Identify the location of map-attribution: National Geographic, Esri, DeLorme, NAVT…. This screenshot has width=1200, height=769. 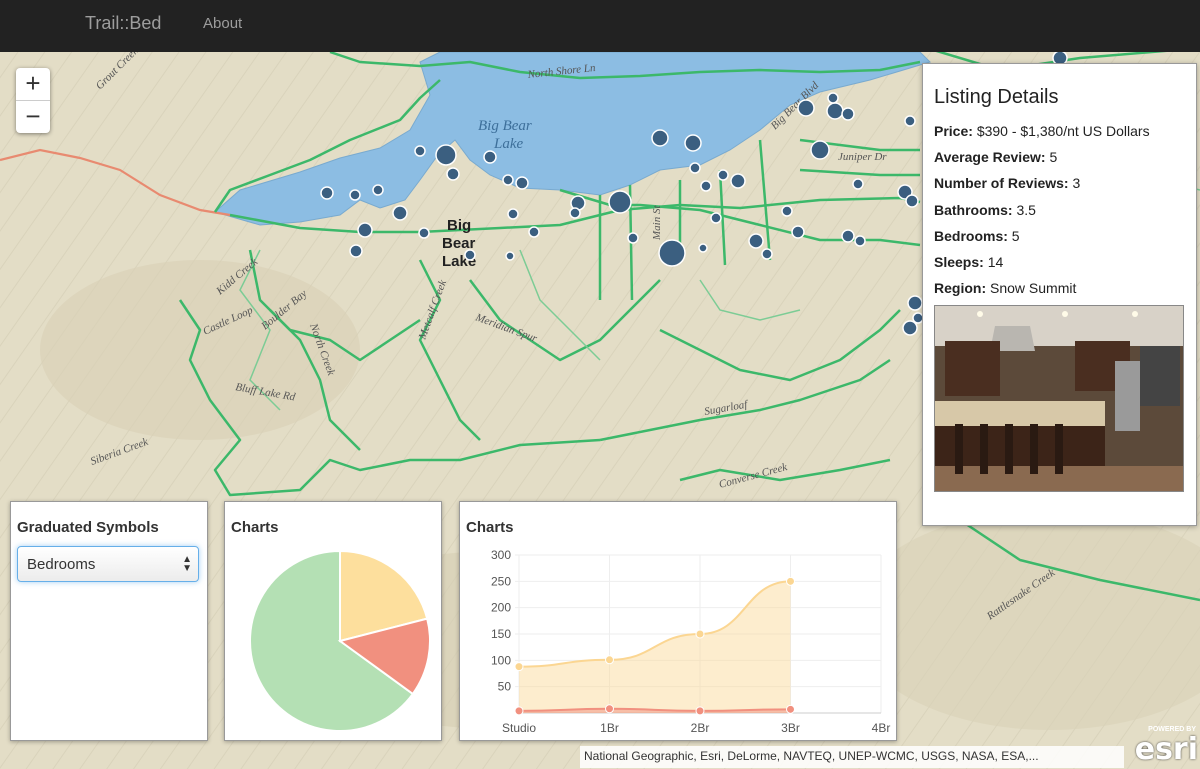
(852, 757).